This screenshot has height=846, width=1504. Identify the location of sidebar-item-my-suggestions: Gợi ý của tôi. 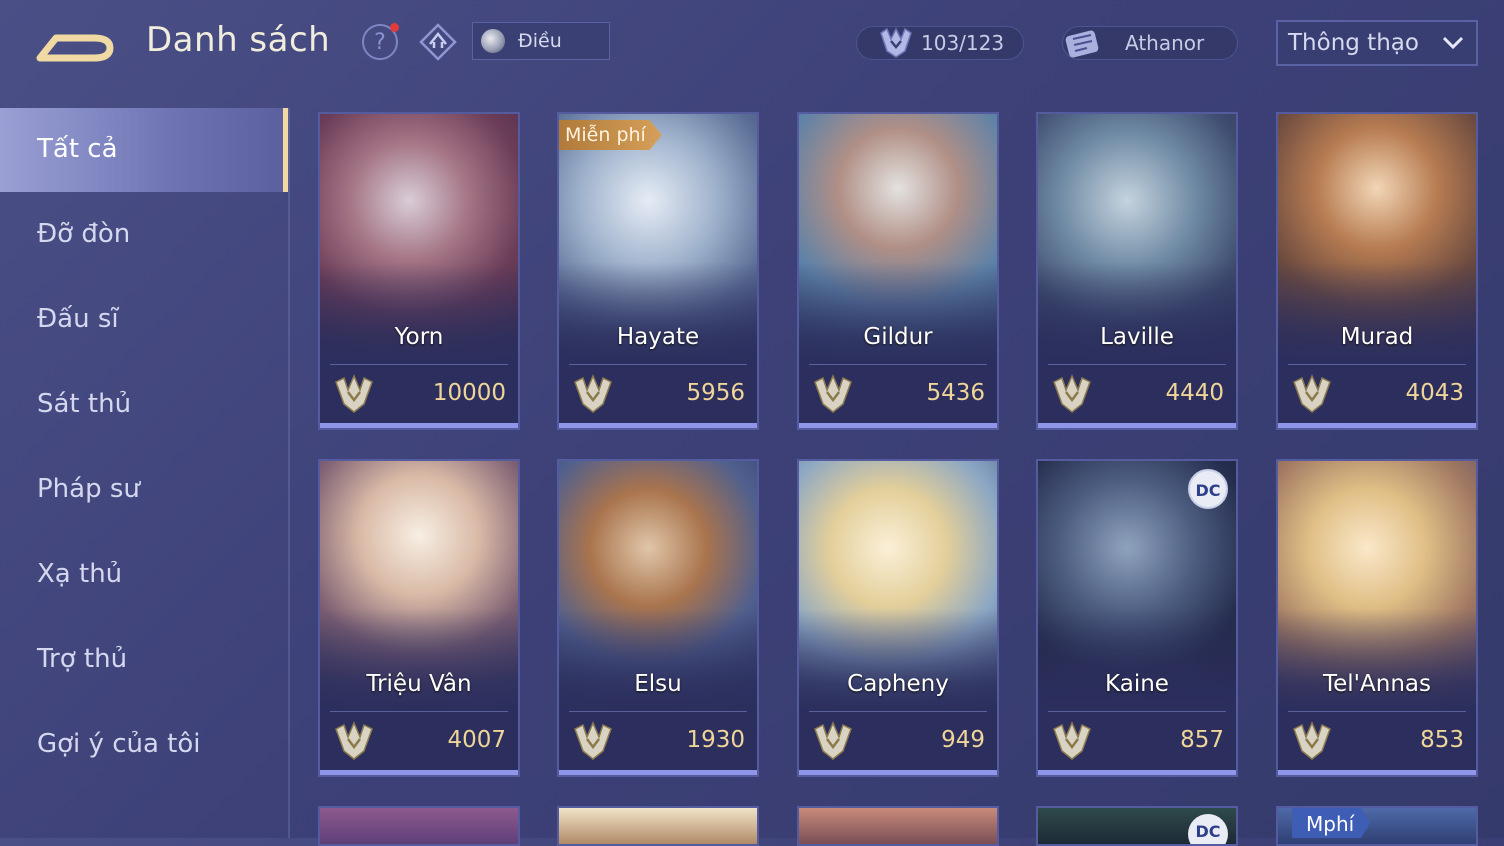
(144, 745).